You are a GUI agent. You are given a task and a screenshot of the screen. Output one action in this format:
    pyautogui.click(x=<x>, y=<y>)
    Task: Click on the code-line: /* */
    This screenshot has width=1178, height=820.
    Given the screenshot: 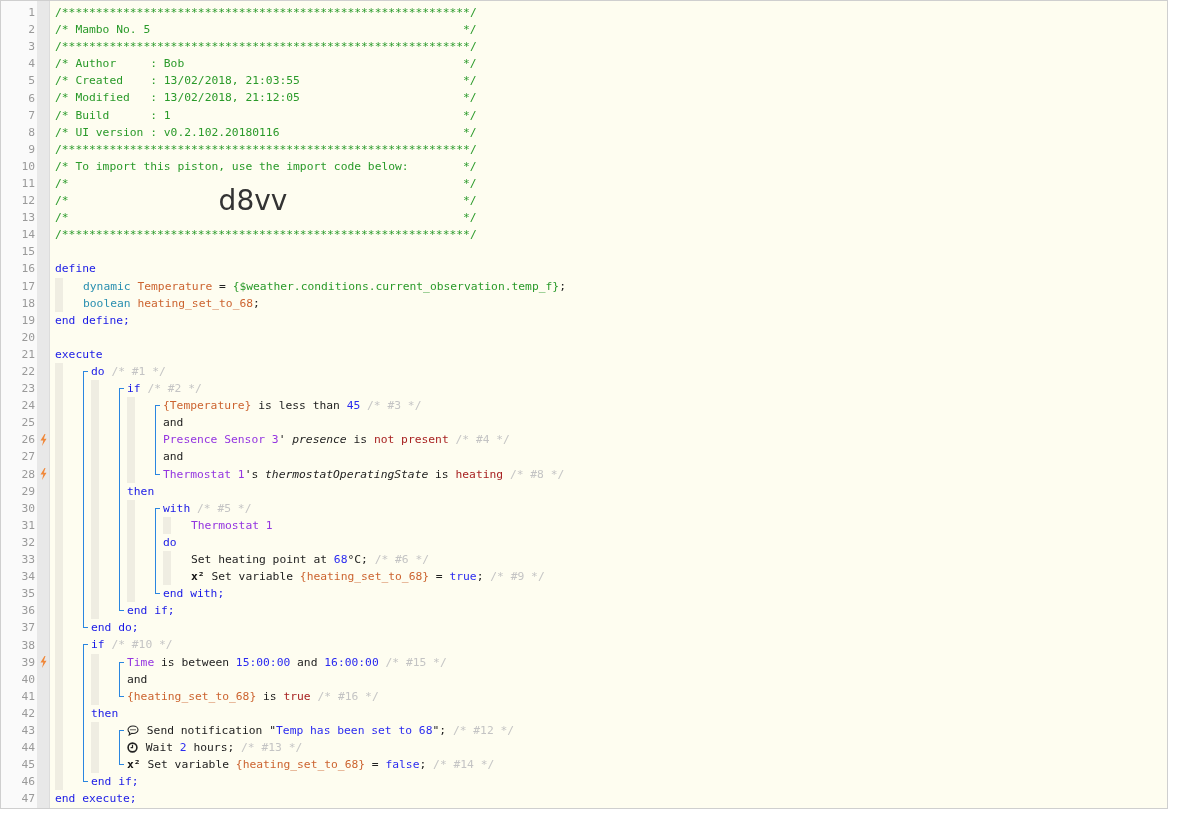 What is the action you would take?
    pyautogui.click(x=266, y=218)
    